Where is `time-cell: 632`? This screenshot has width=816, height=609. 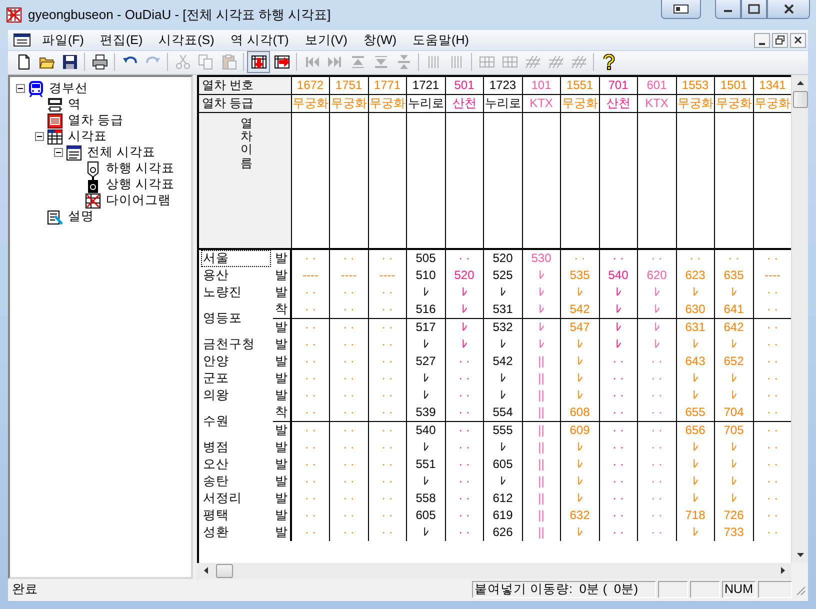 time-cell: 632 is located at coordinates (580, 515).